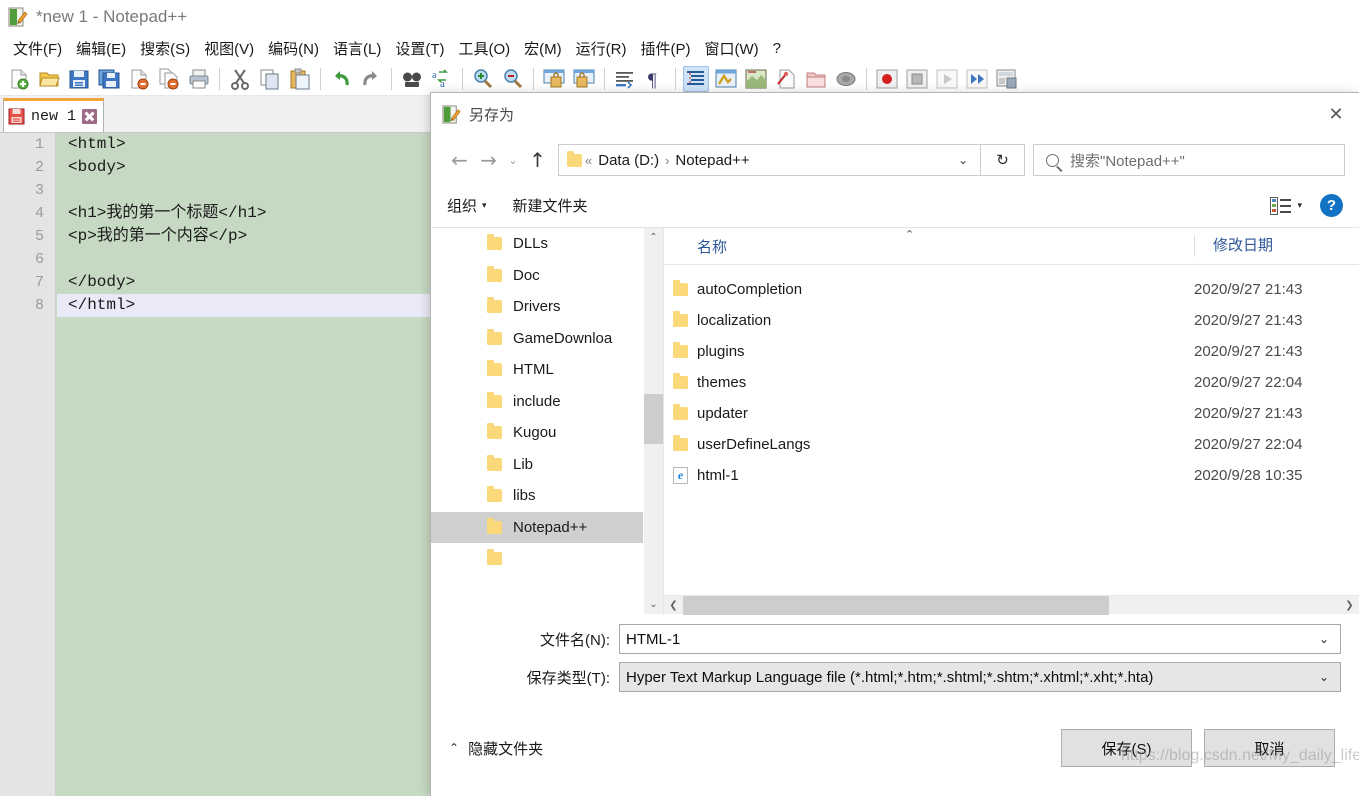  I want to click on stop-record-icon, so click(917, 79).